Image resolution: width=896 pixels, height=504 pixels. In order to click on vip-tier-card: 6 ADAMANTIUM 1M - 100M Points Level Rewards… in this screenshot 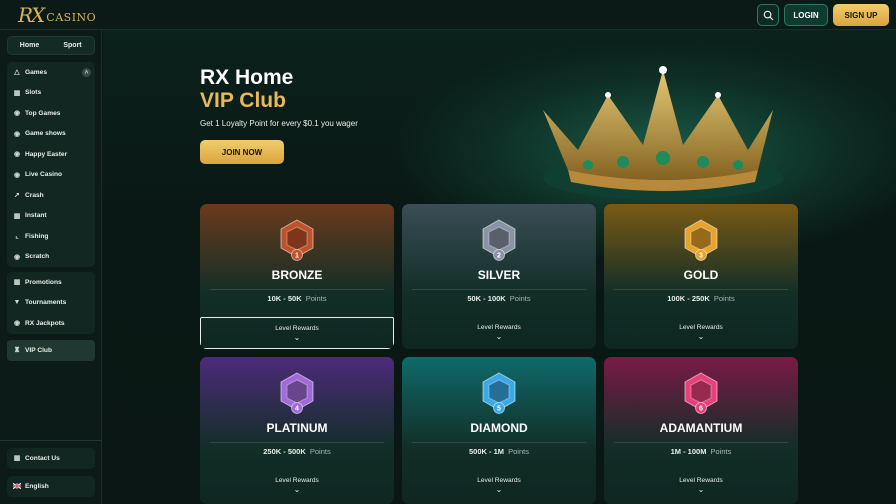, I will do `click(701, 430)`.